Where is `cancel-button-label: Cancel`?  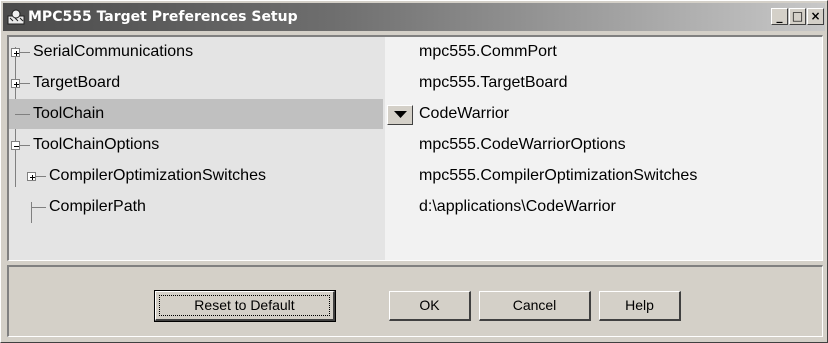 cancel-button-label: Cancel is located at coordinates (534, 305).